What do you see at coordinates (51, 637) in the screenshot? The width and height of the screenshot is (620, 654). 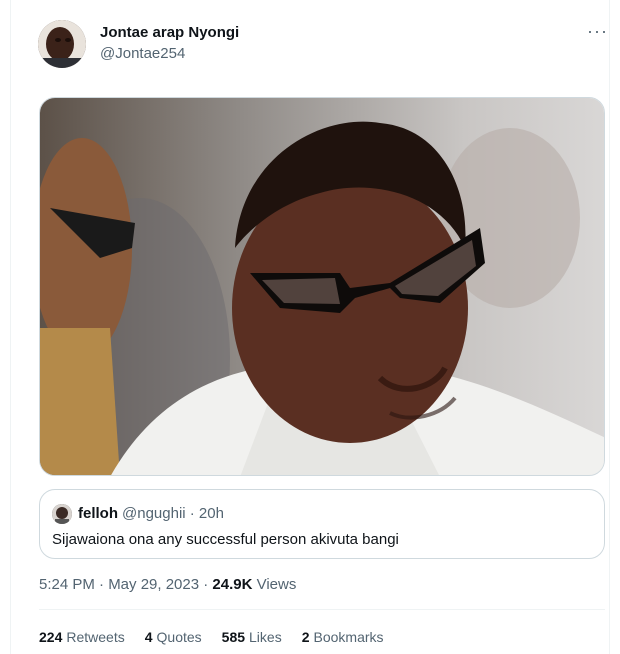 I see `retweets-count: 224` at bounding box center [51, 637].